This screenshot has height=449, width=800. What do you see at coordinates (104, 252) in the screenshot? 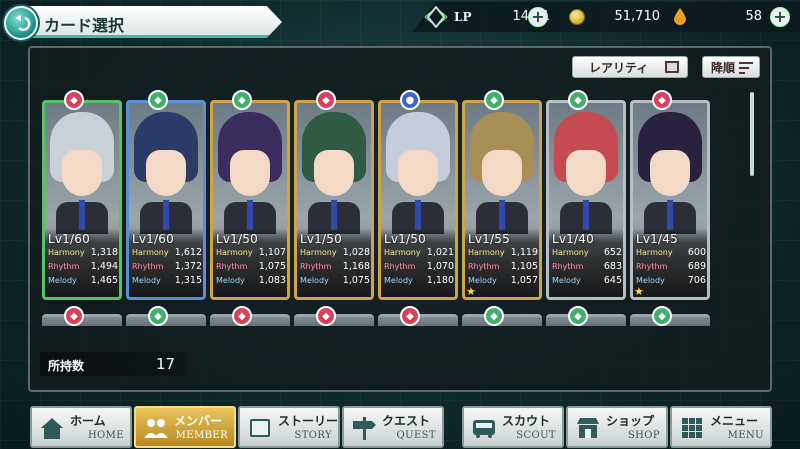
I see `harmony-value: 1,318` at bounding box center [104, 252].